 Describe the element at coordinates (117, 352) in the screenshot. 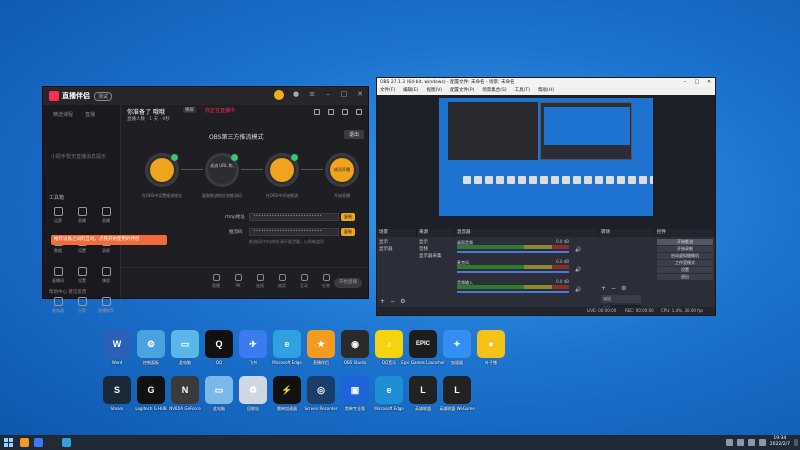

I see `desktop-shortcut: W Word` at that location.